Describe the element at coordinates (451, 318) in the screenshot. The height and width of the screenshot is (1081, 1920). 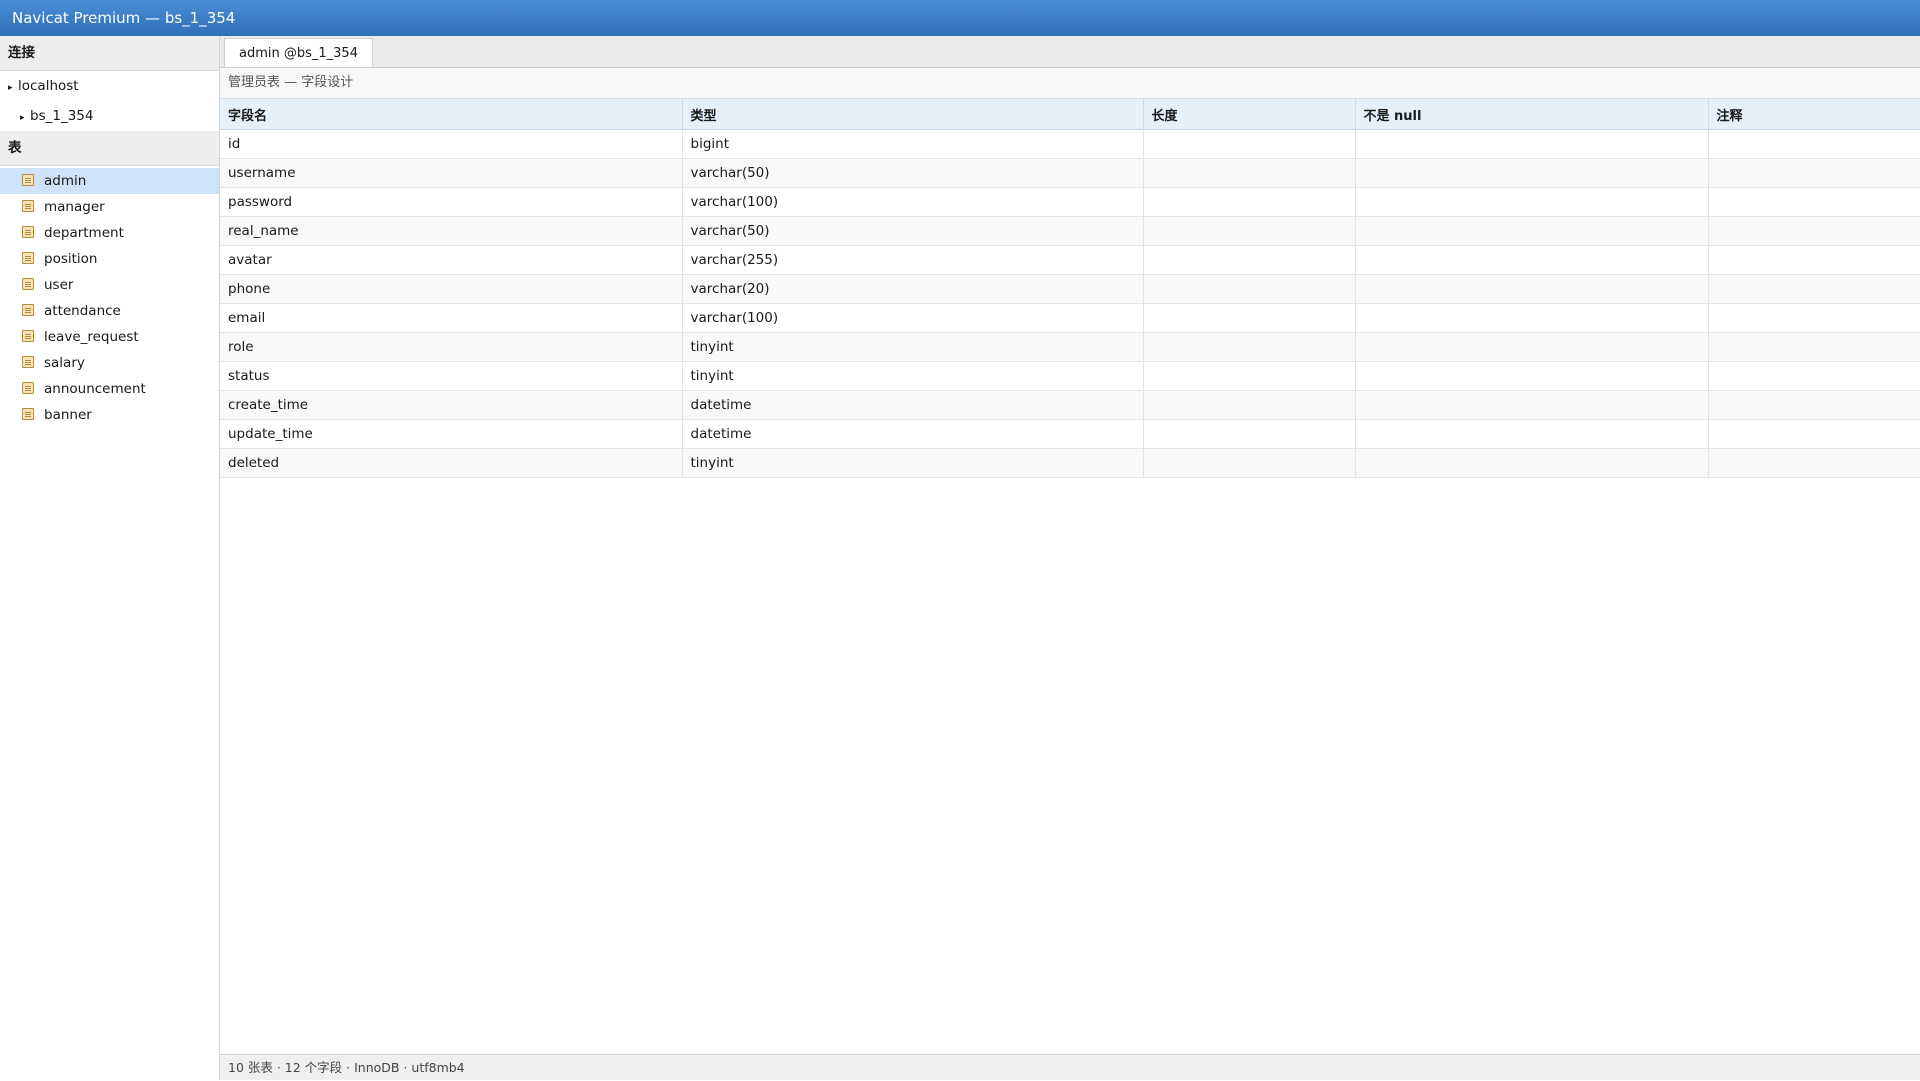
I see `table-cell: email` at that location.